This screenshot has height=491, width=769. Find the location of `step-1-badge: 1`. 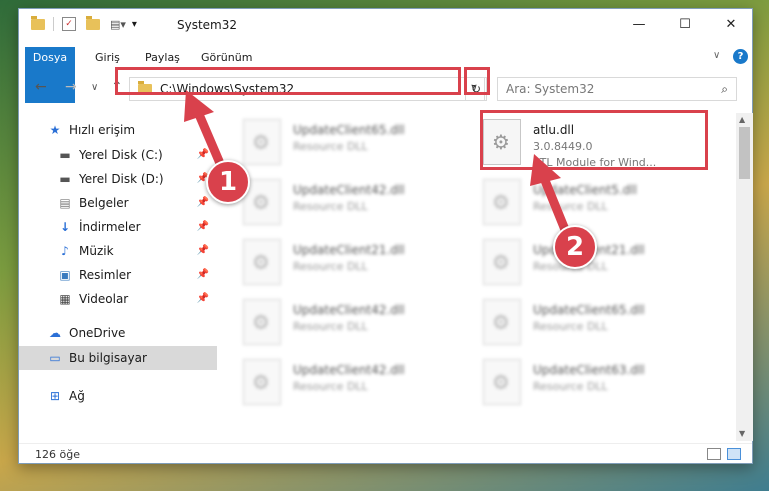

step-1-badge: 1 is located at coordinates (228, 182).